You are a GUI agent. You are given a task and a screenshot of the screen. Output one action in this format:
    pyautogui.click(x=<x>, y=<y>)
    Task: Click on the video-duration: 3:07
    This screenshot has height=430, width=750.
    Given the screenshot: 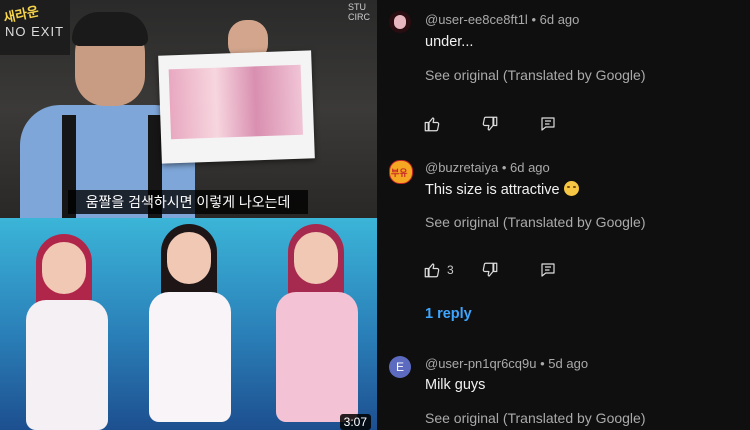 What is the action you would take?
    pyautogui.click(x=355, y=422)
    